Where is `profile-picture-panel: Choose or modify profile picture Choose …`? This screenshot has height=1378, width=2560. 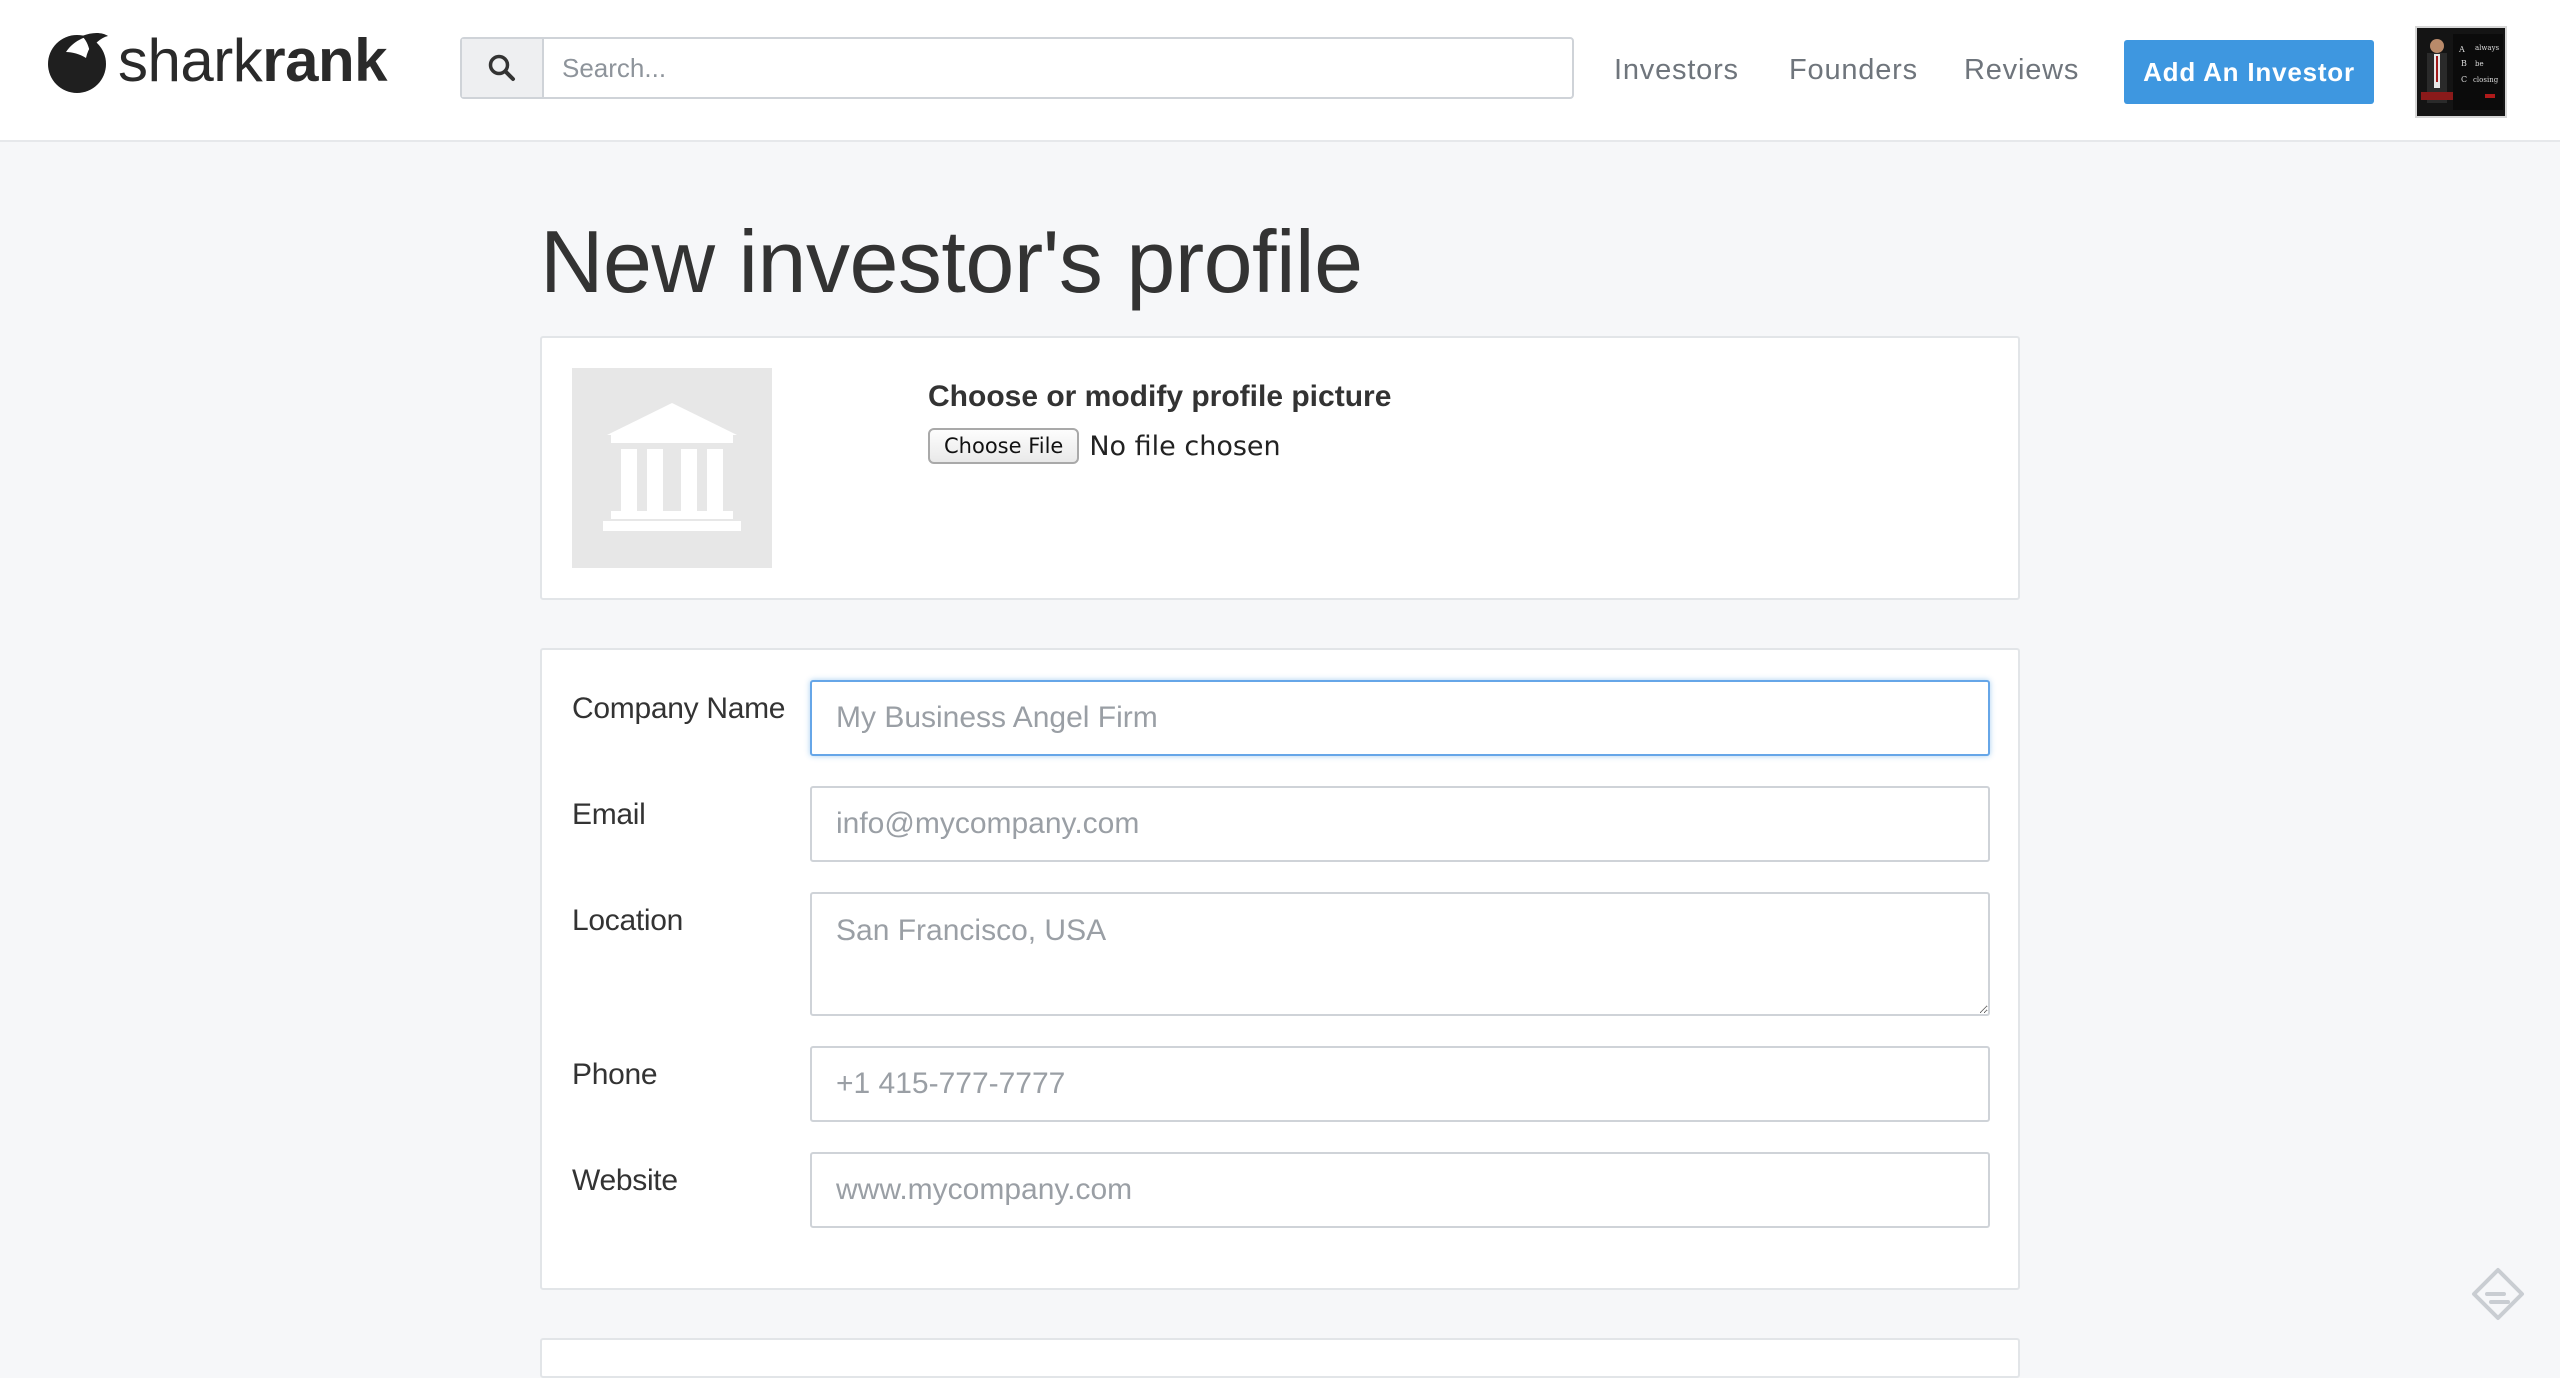 profile-picture-panel: Choose or modify profile picture Choose … is located at coordinates (1280, 468).